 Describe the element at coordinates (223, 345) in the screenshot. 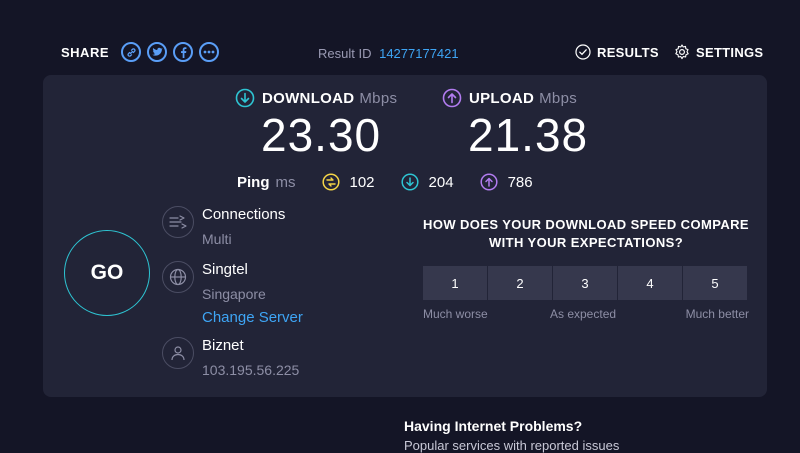

I see `provider-name: Biznet` at that location.